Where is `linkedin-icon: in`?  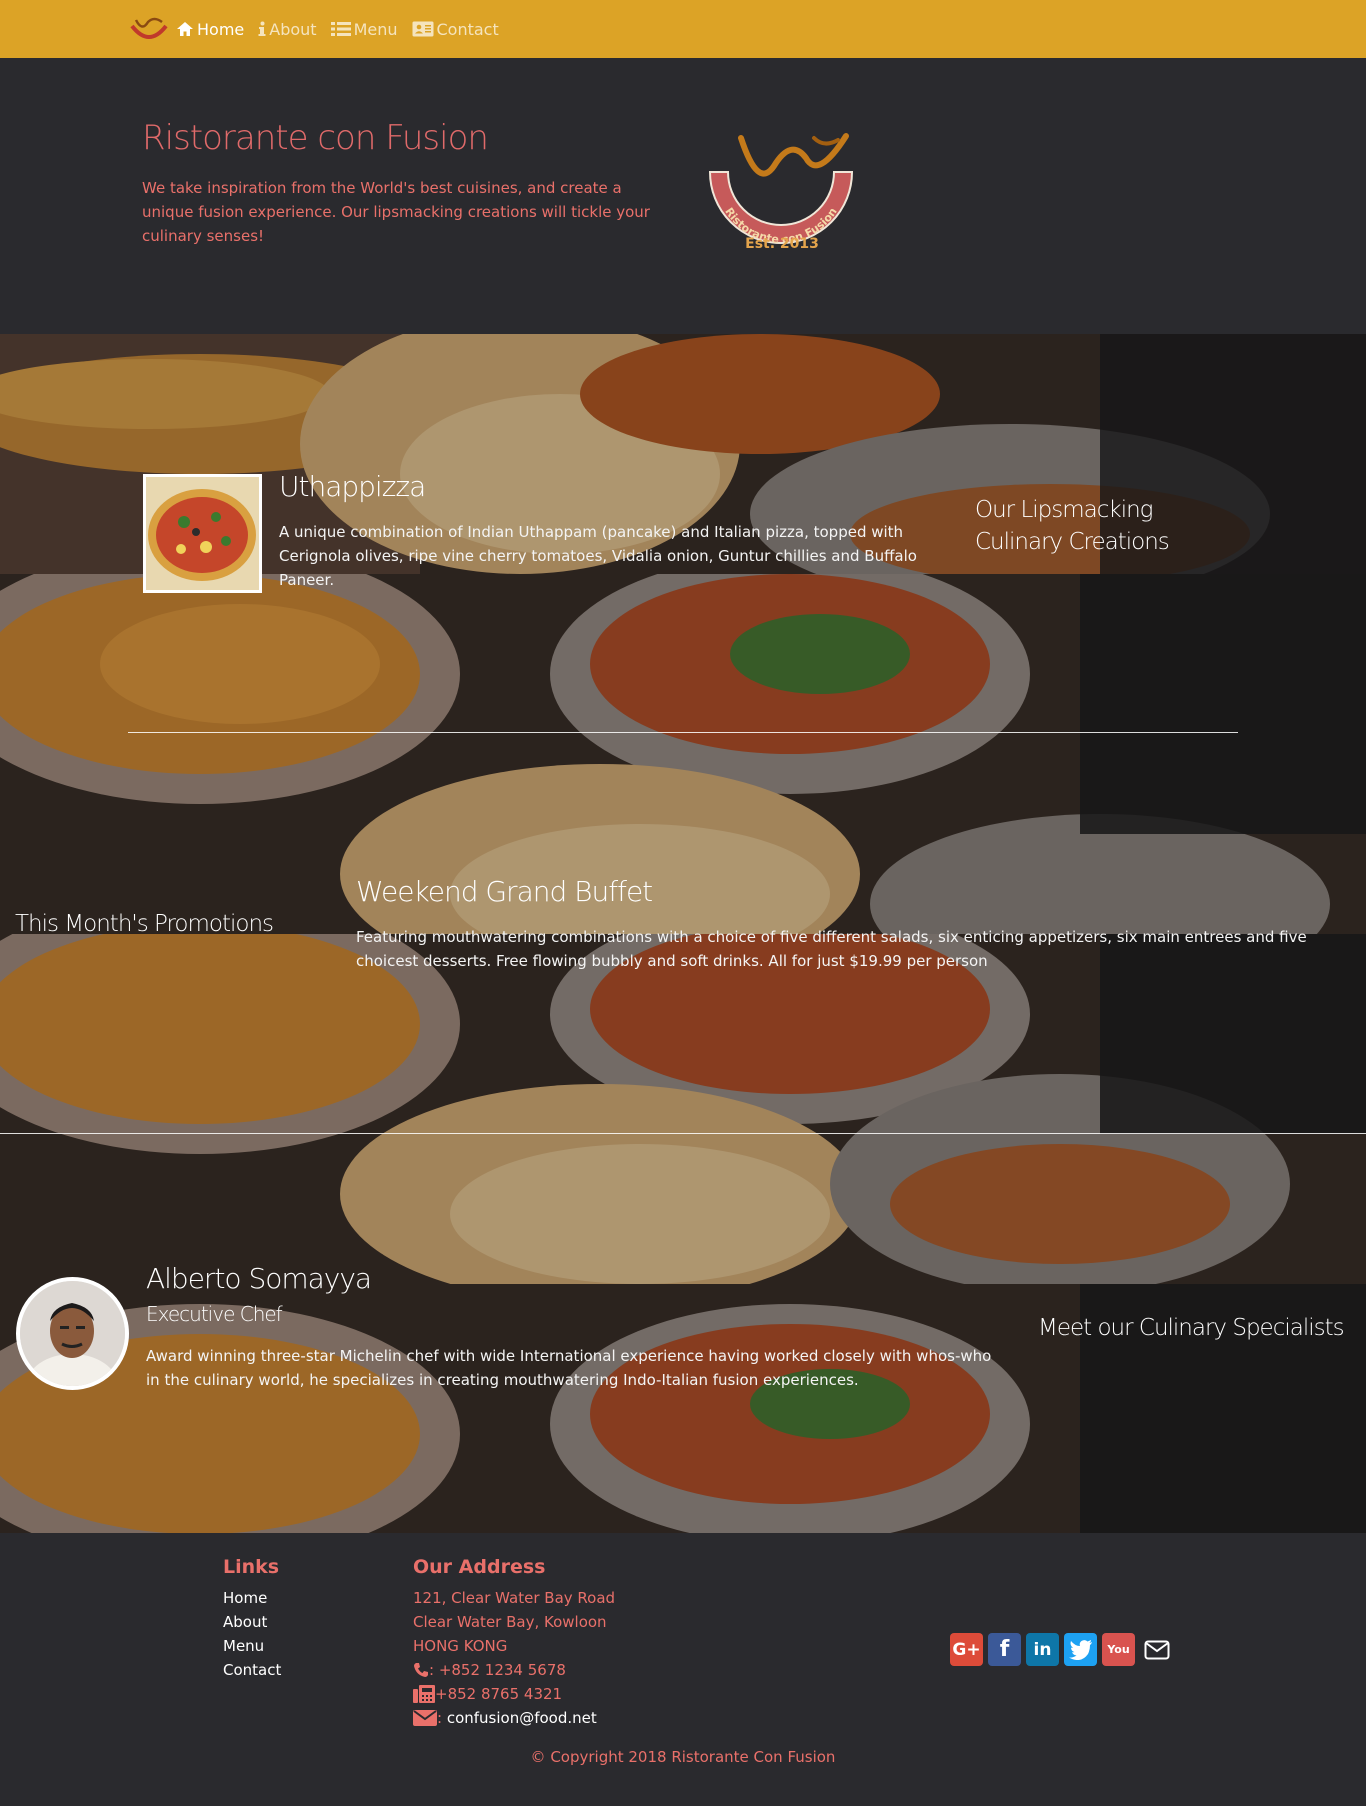 linkedin-icon: in is located at coordinates (1042, 1649).